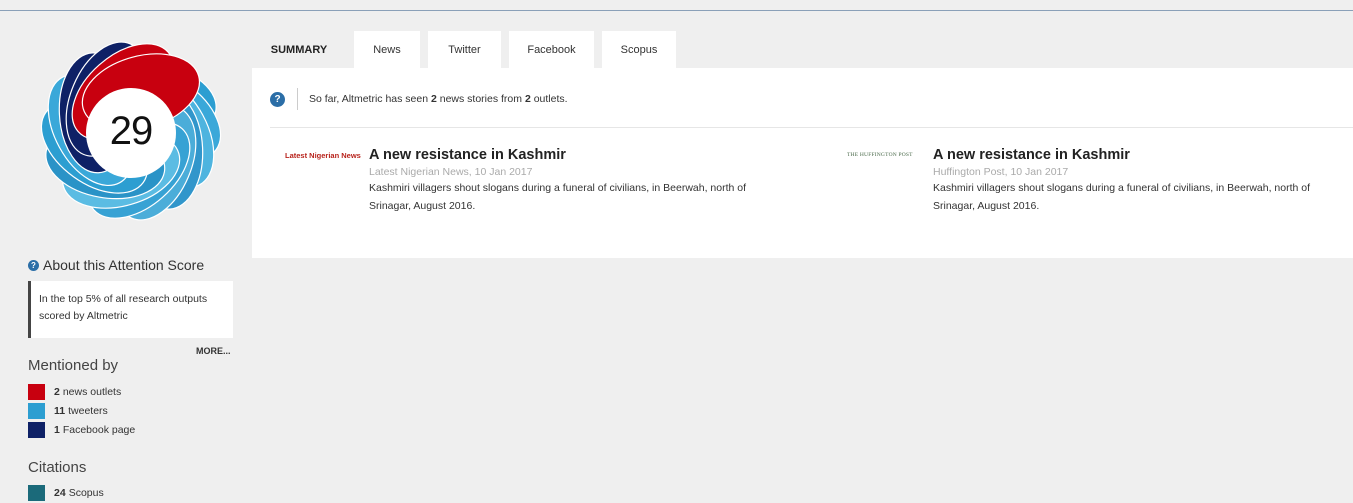  Describe the element at coordinates (92, 392) in the screenshot. I see `mention-label: news outlets` at that location.